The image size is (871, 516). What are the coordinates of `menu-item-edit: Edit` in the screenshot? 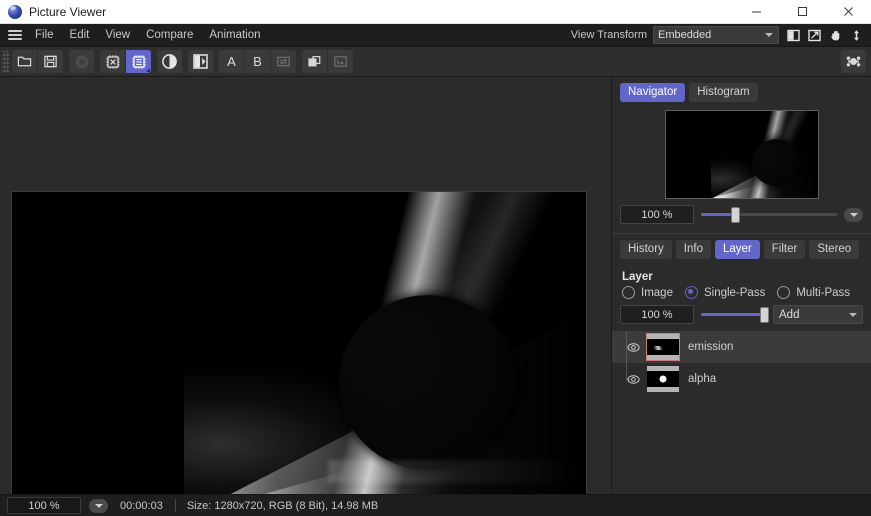 It's located at (80, 35).